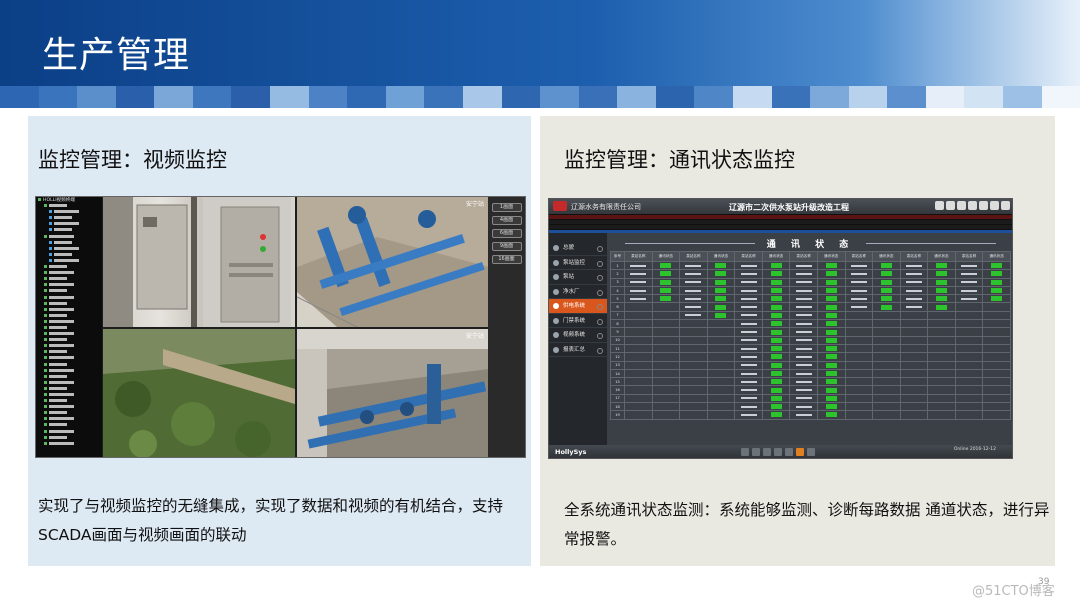  Describe the element at coordinates (393, 262) in the screenshot. I see `camera-view-2: 安宁站` at that location.